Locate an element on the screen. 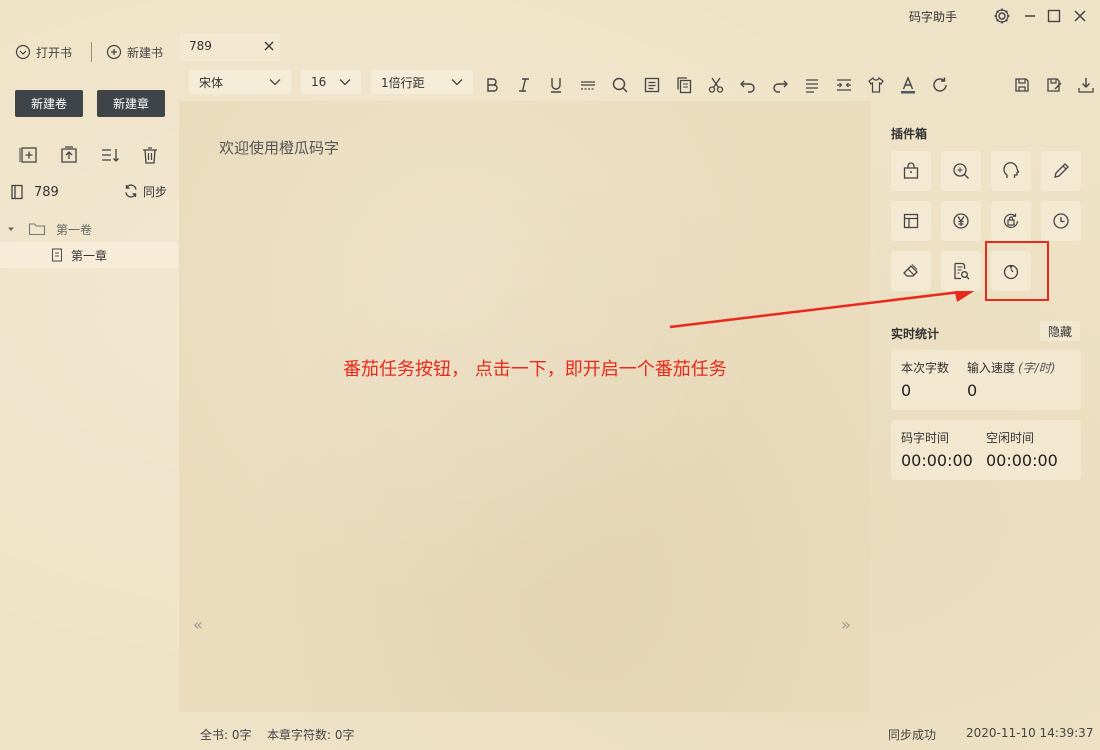 The image size is (1100, 750). save-as-icon is located at coordinates (1054, 85).